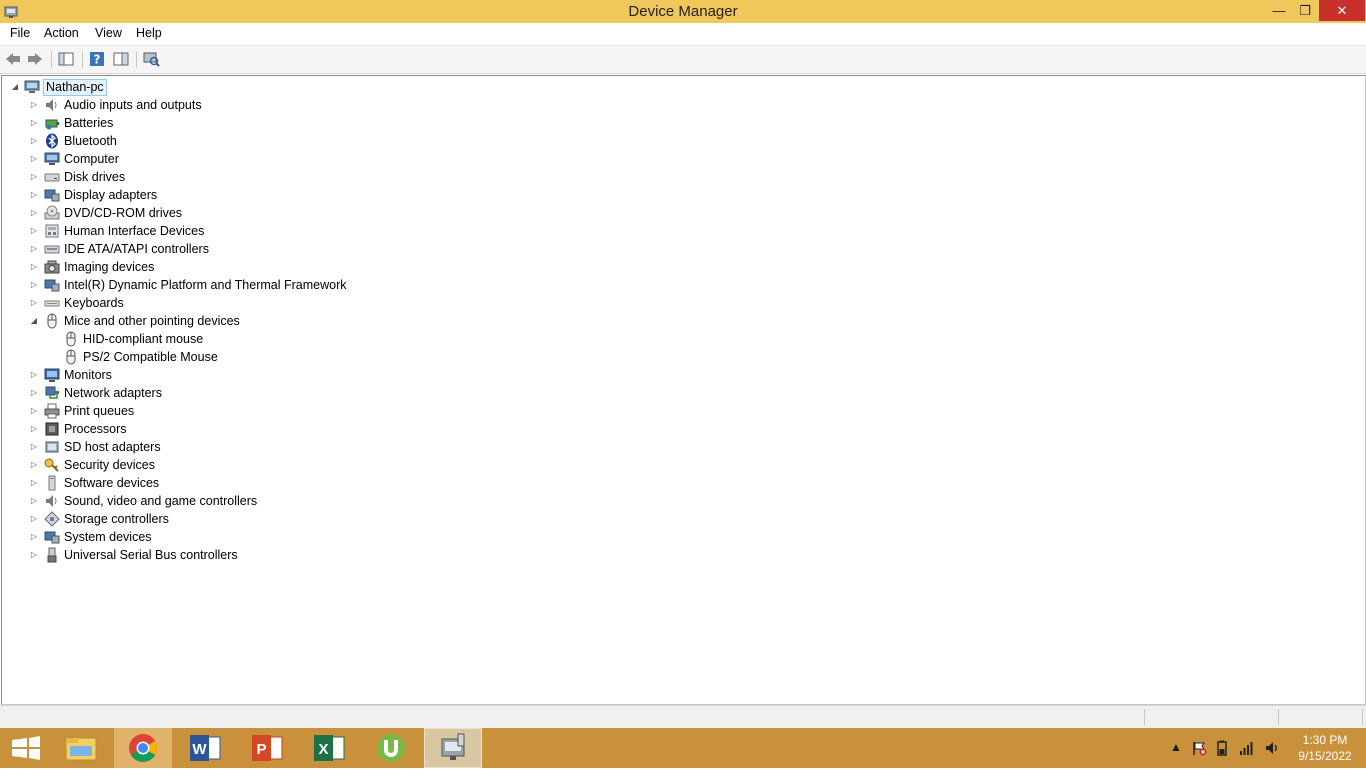  Describe the element at coordinates (302, 501) in the screenshot. I see `tree-category-node: ▷ Sound, video and game controllers` at that location.